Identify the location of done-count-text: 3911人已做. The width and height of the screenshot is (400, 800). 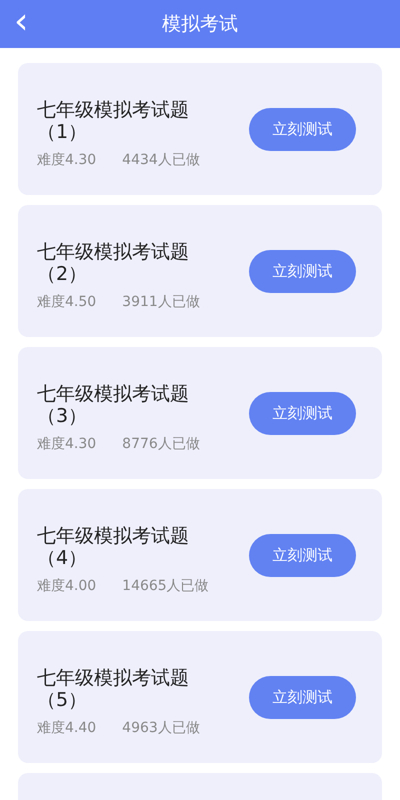
(161, 302).